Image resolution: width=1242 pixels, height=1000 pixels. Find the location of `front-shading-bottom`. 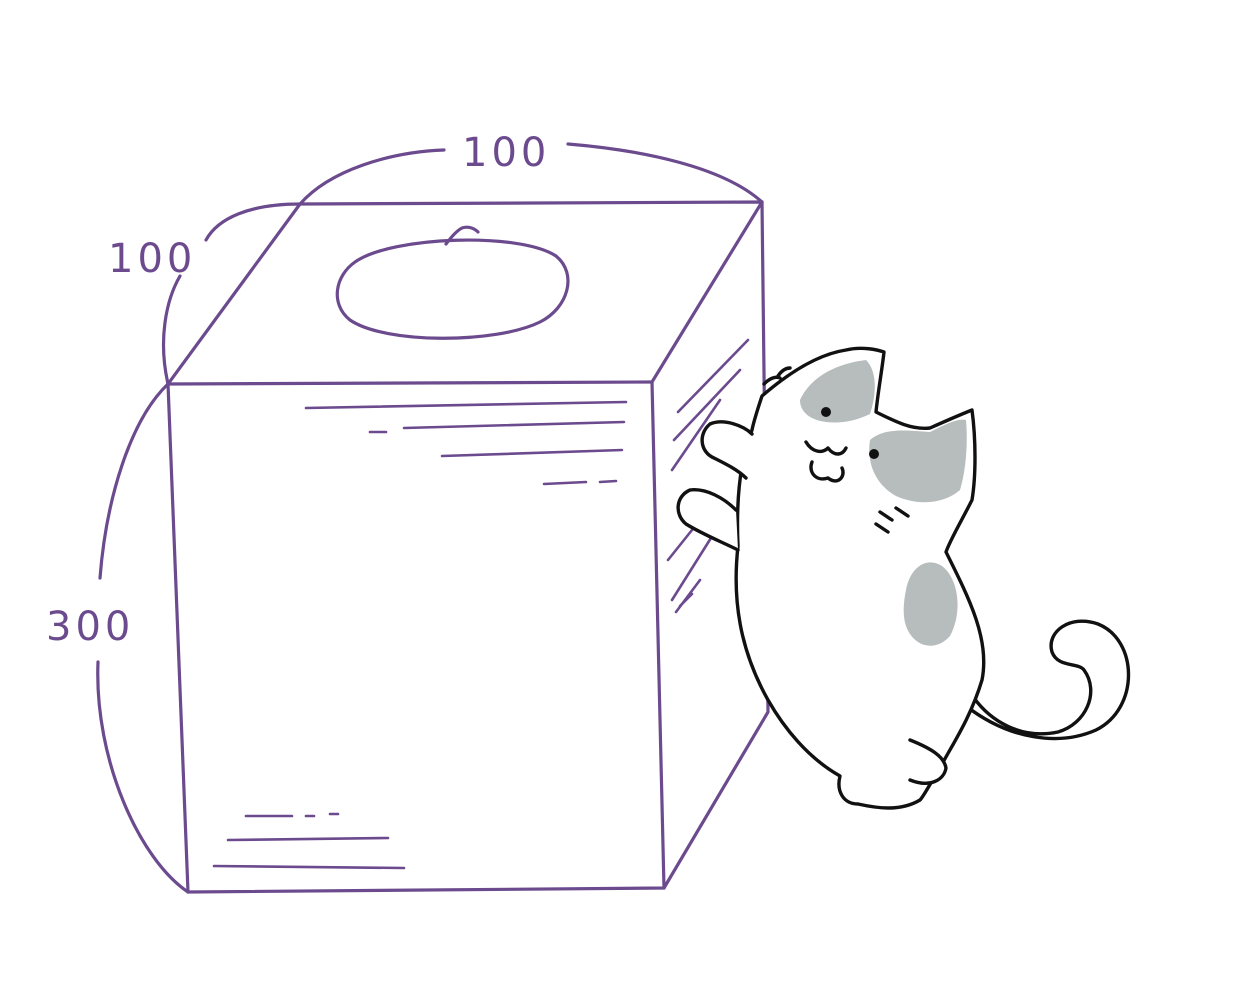

front-shading-bottom is located at coordinates (309, 841).